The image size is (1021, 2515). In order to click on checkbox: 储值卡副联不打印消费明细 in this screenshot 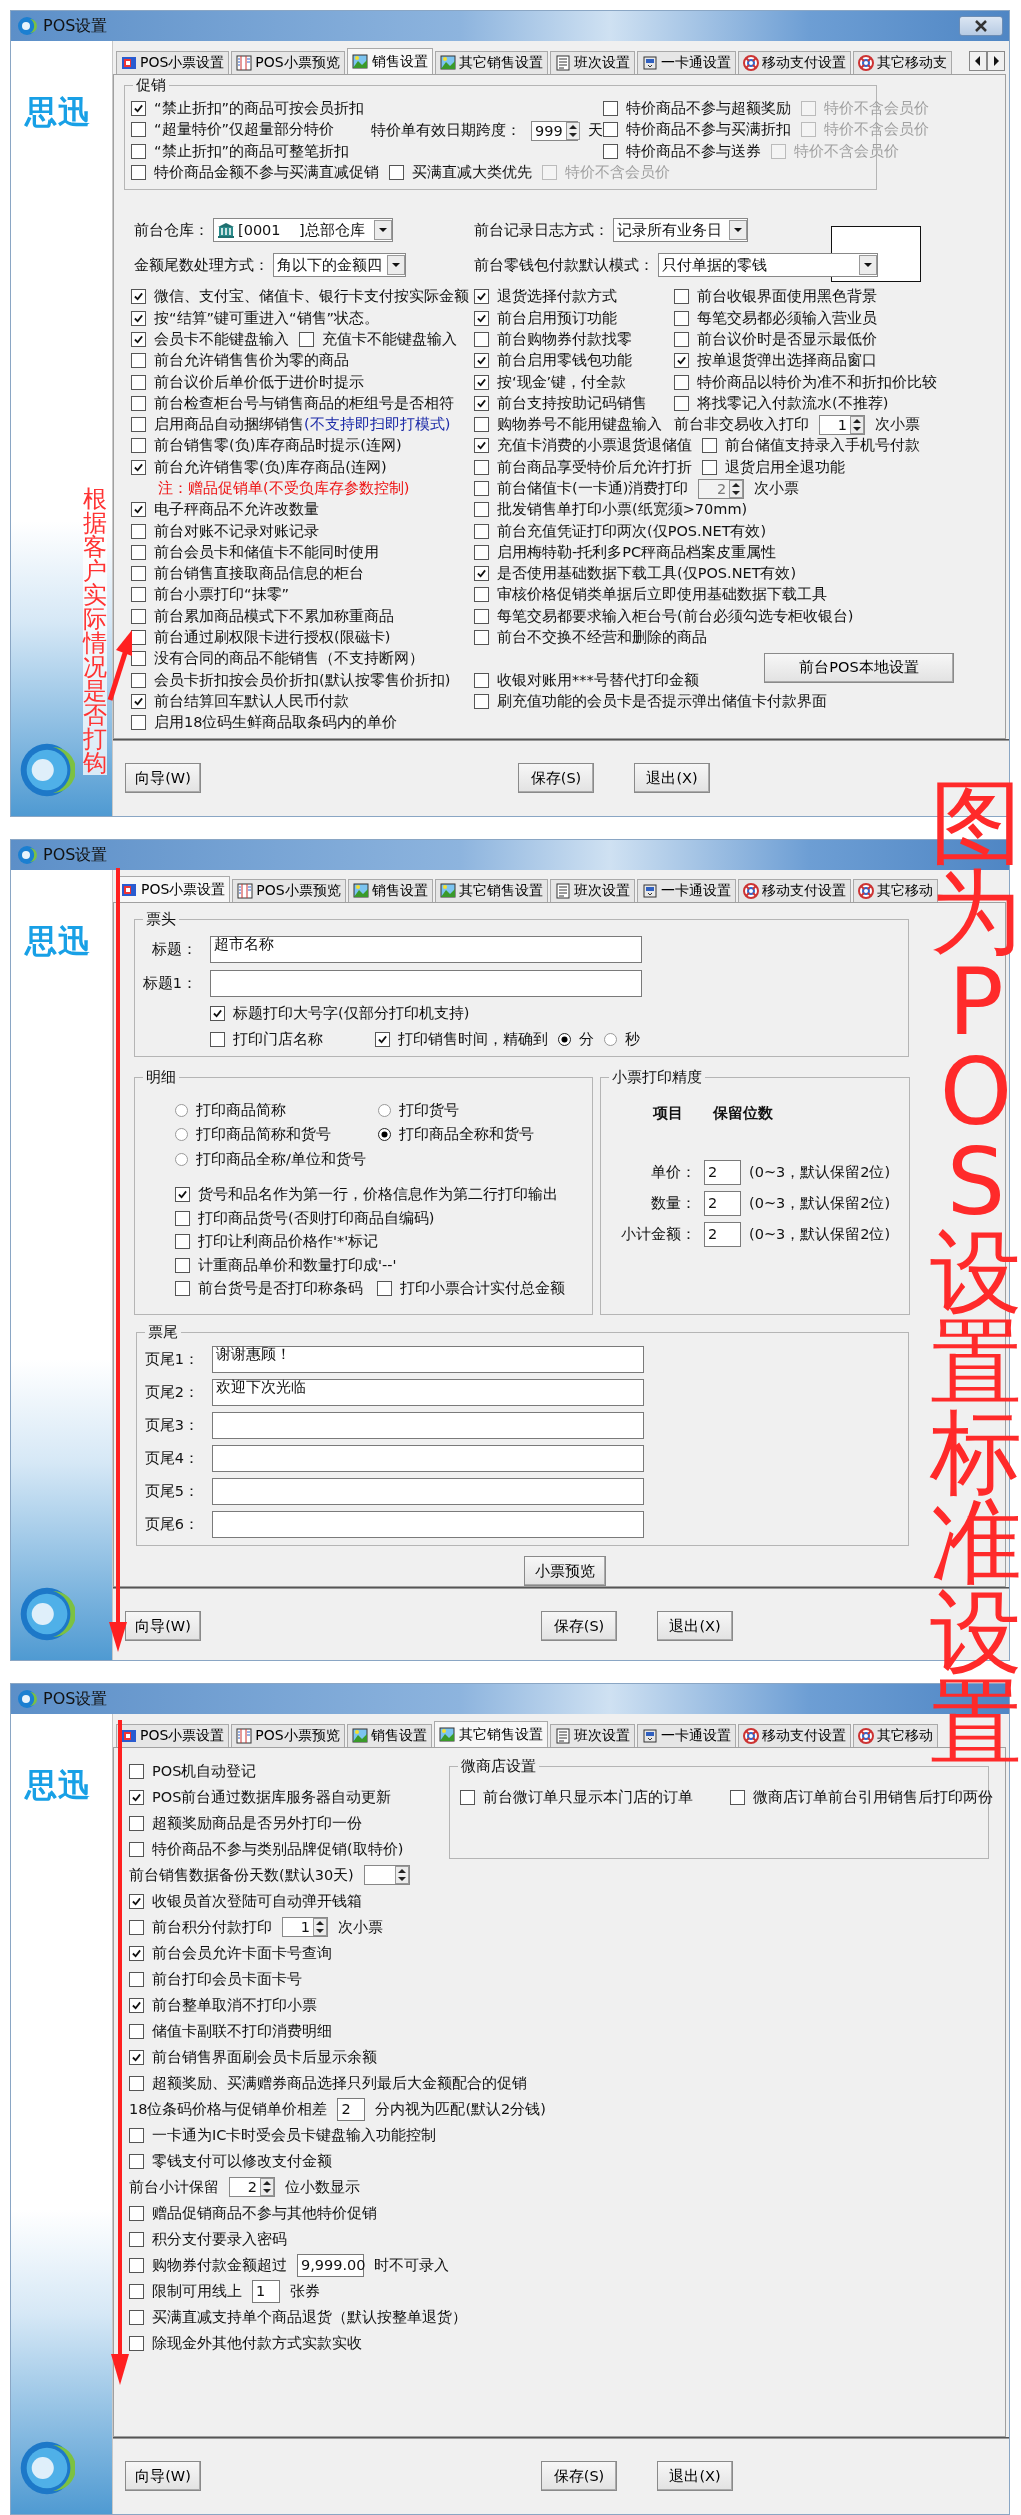, I will do `click(230, 2031)`.